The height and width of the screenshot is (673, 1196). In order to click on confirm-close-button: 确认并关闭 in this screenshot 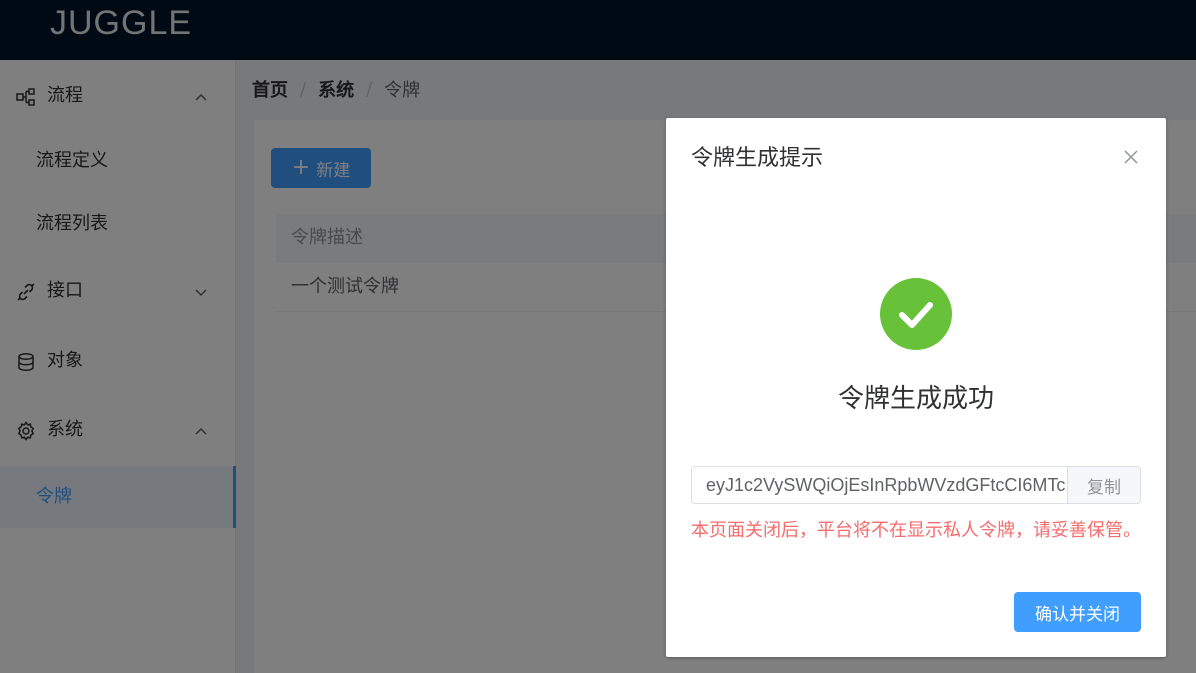, I will do `click(1077, 612)`.